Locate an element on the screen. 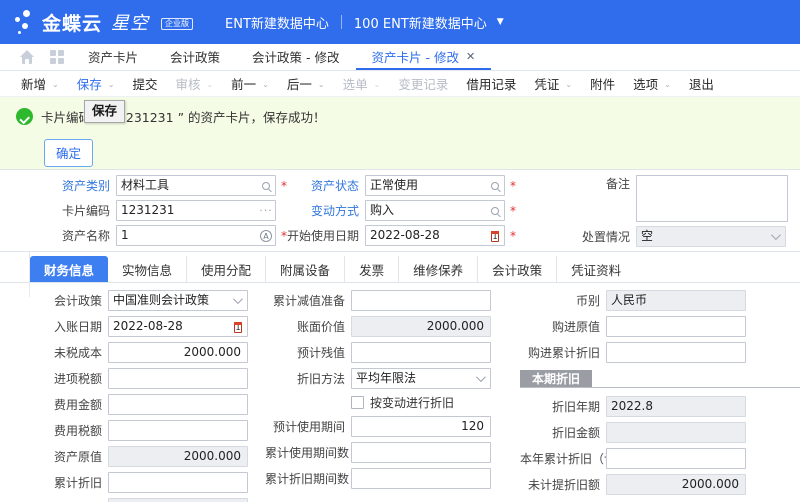 The height and width of the screenshot is (502, 800). tab-accounting-policy-edit: 会计政策 - 修改 is located at coordinates (295, 57).